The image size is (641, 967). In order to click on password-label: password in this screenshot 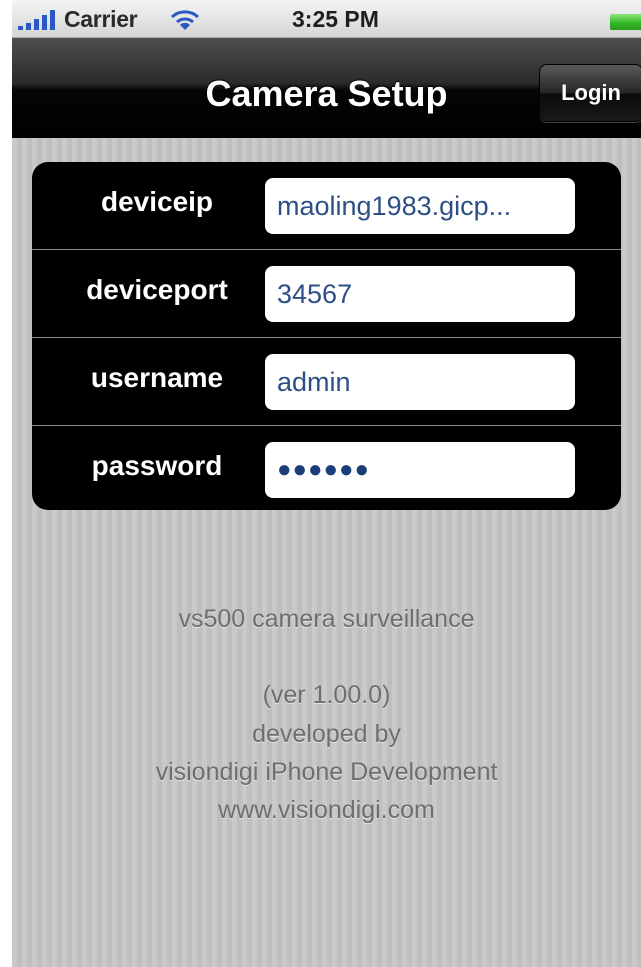, I will do `click(157, 465)`.